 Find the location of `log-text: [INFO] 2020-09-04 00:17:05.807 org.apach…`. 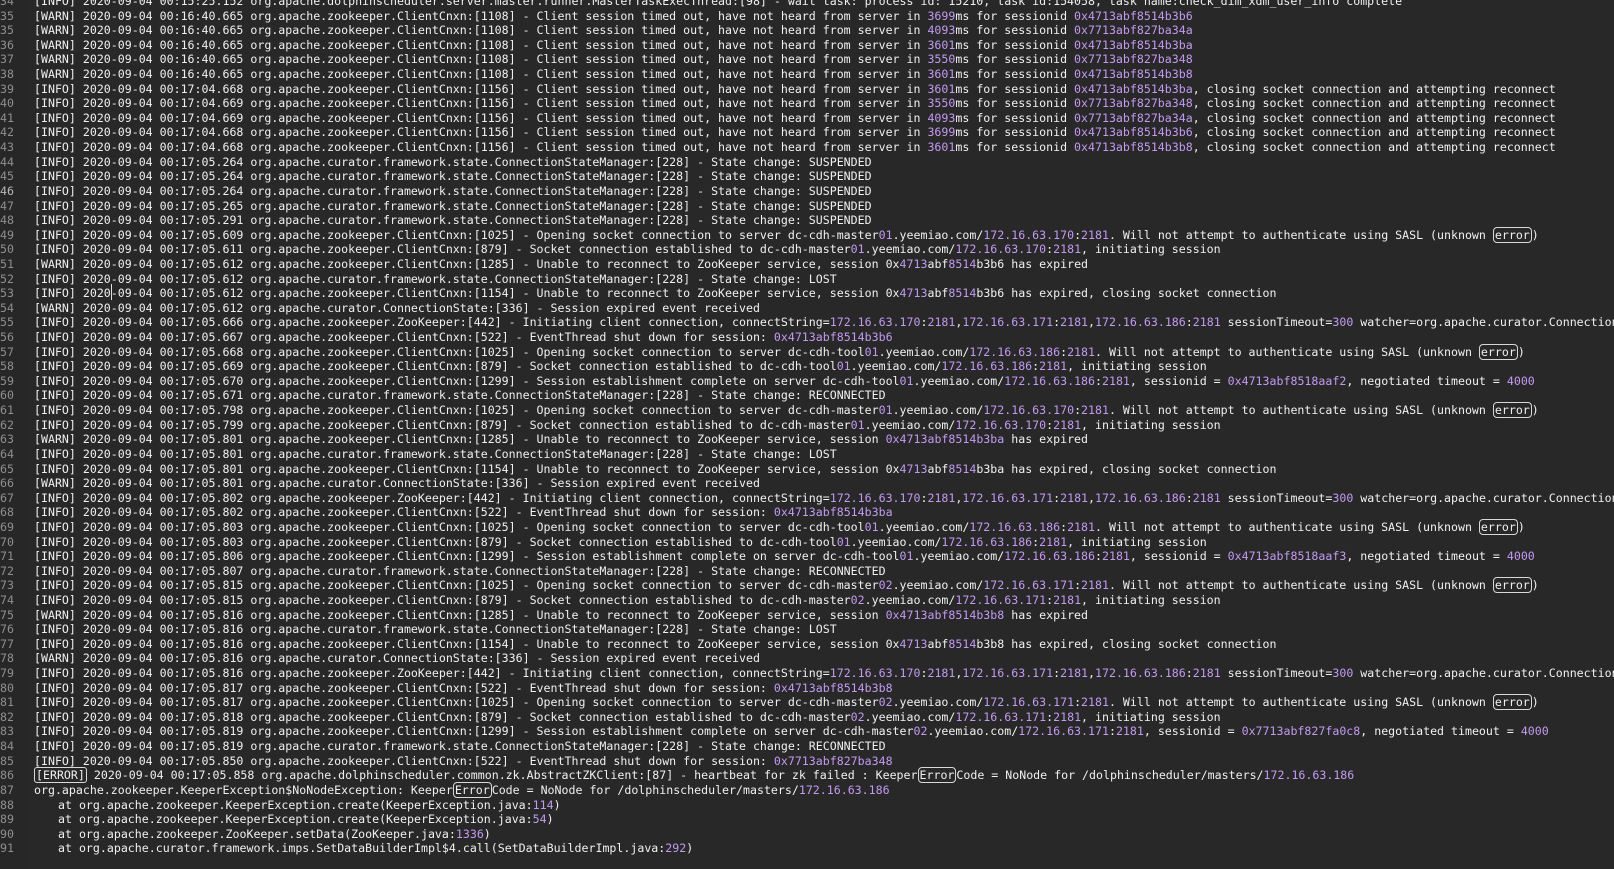

log-text: [INFO] 2020-09-04 00:17:05.807 org.apach… is located at coordinates (460, 571).